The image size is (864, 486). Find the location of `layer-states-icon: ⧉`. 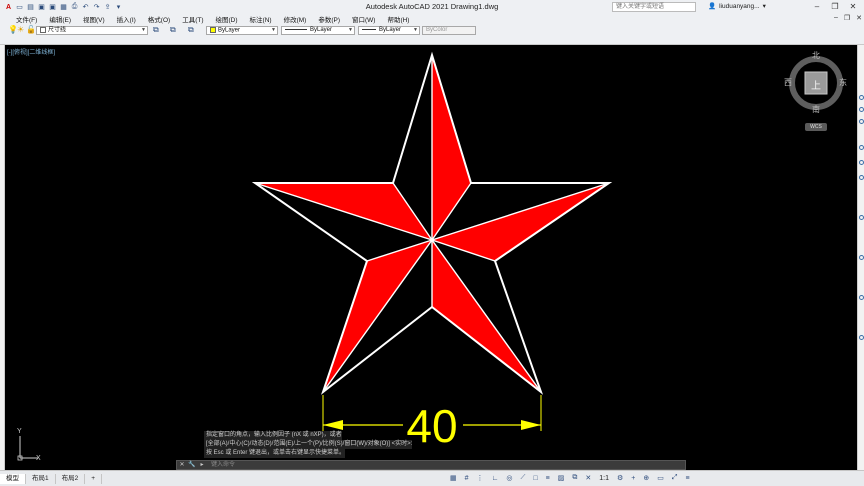

layer-states-icon: ⧉ is located at coordinates (191, 30).